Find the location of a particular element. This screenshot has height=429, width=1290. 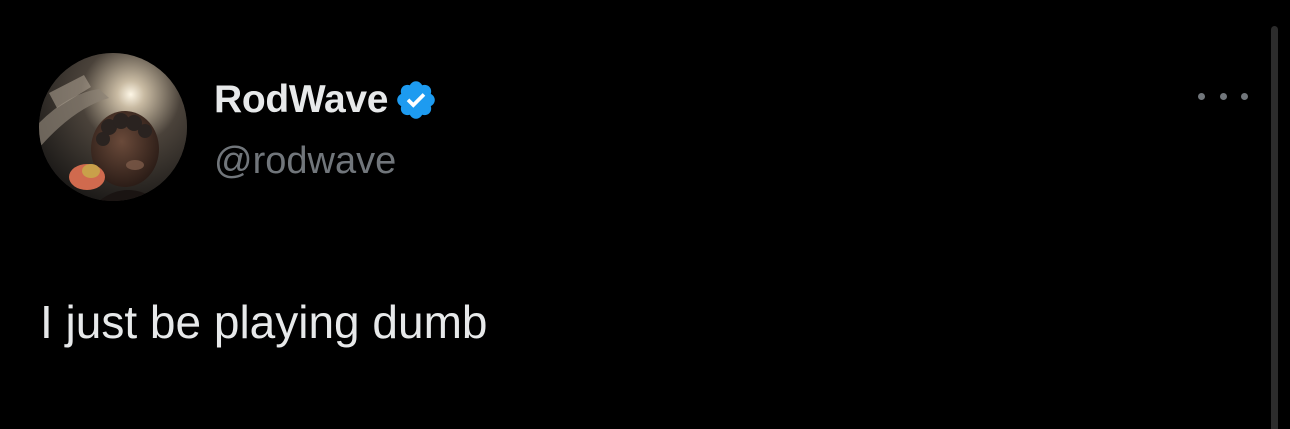

avatar is located at coordinates (113, 127).